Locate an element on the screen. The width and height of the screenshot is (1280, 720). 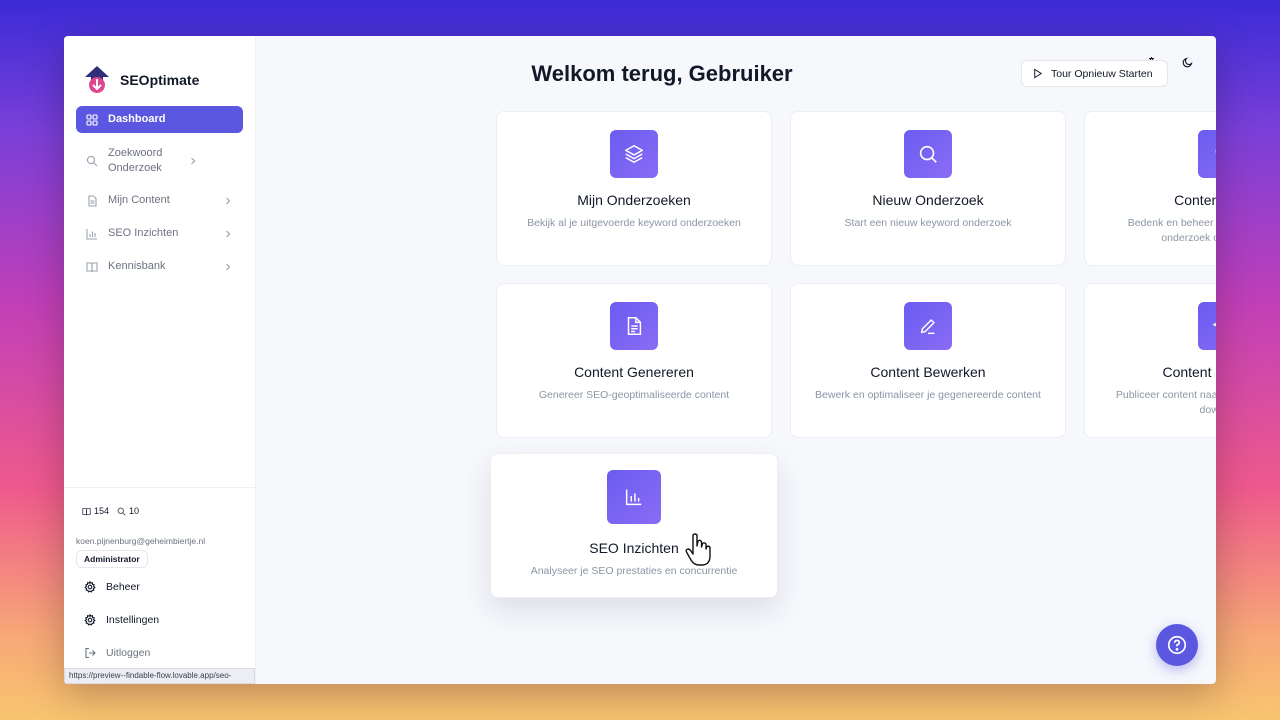
card-description: Genereer SEO-geoptimaliseerde content is located at coordinates (634, 395).